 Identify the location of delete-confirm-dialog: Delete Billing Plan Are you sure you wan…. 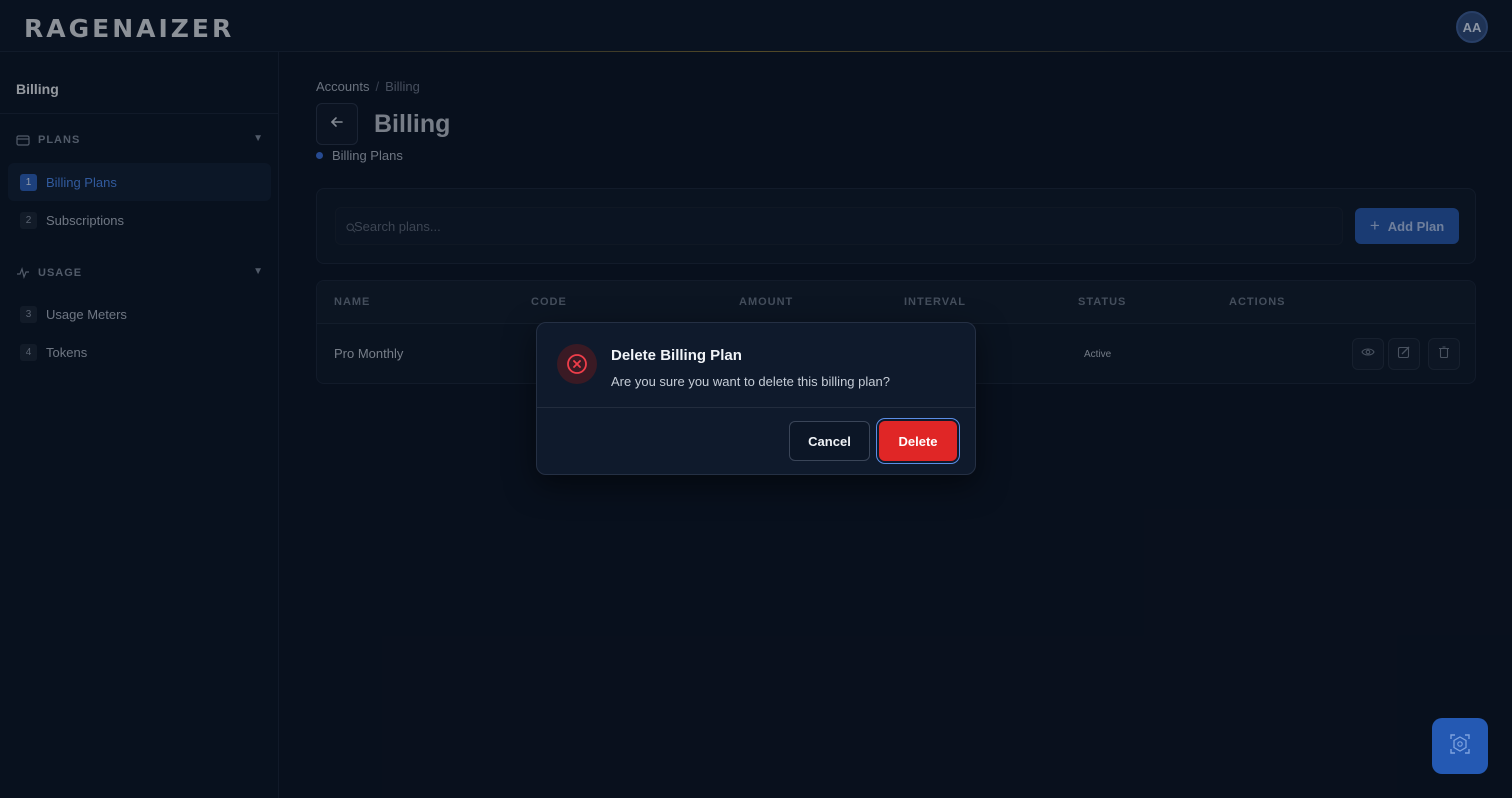
(756, 398).